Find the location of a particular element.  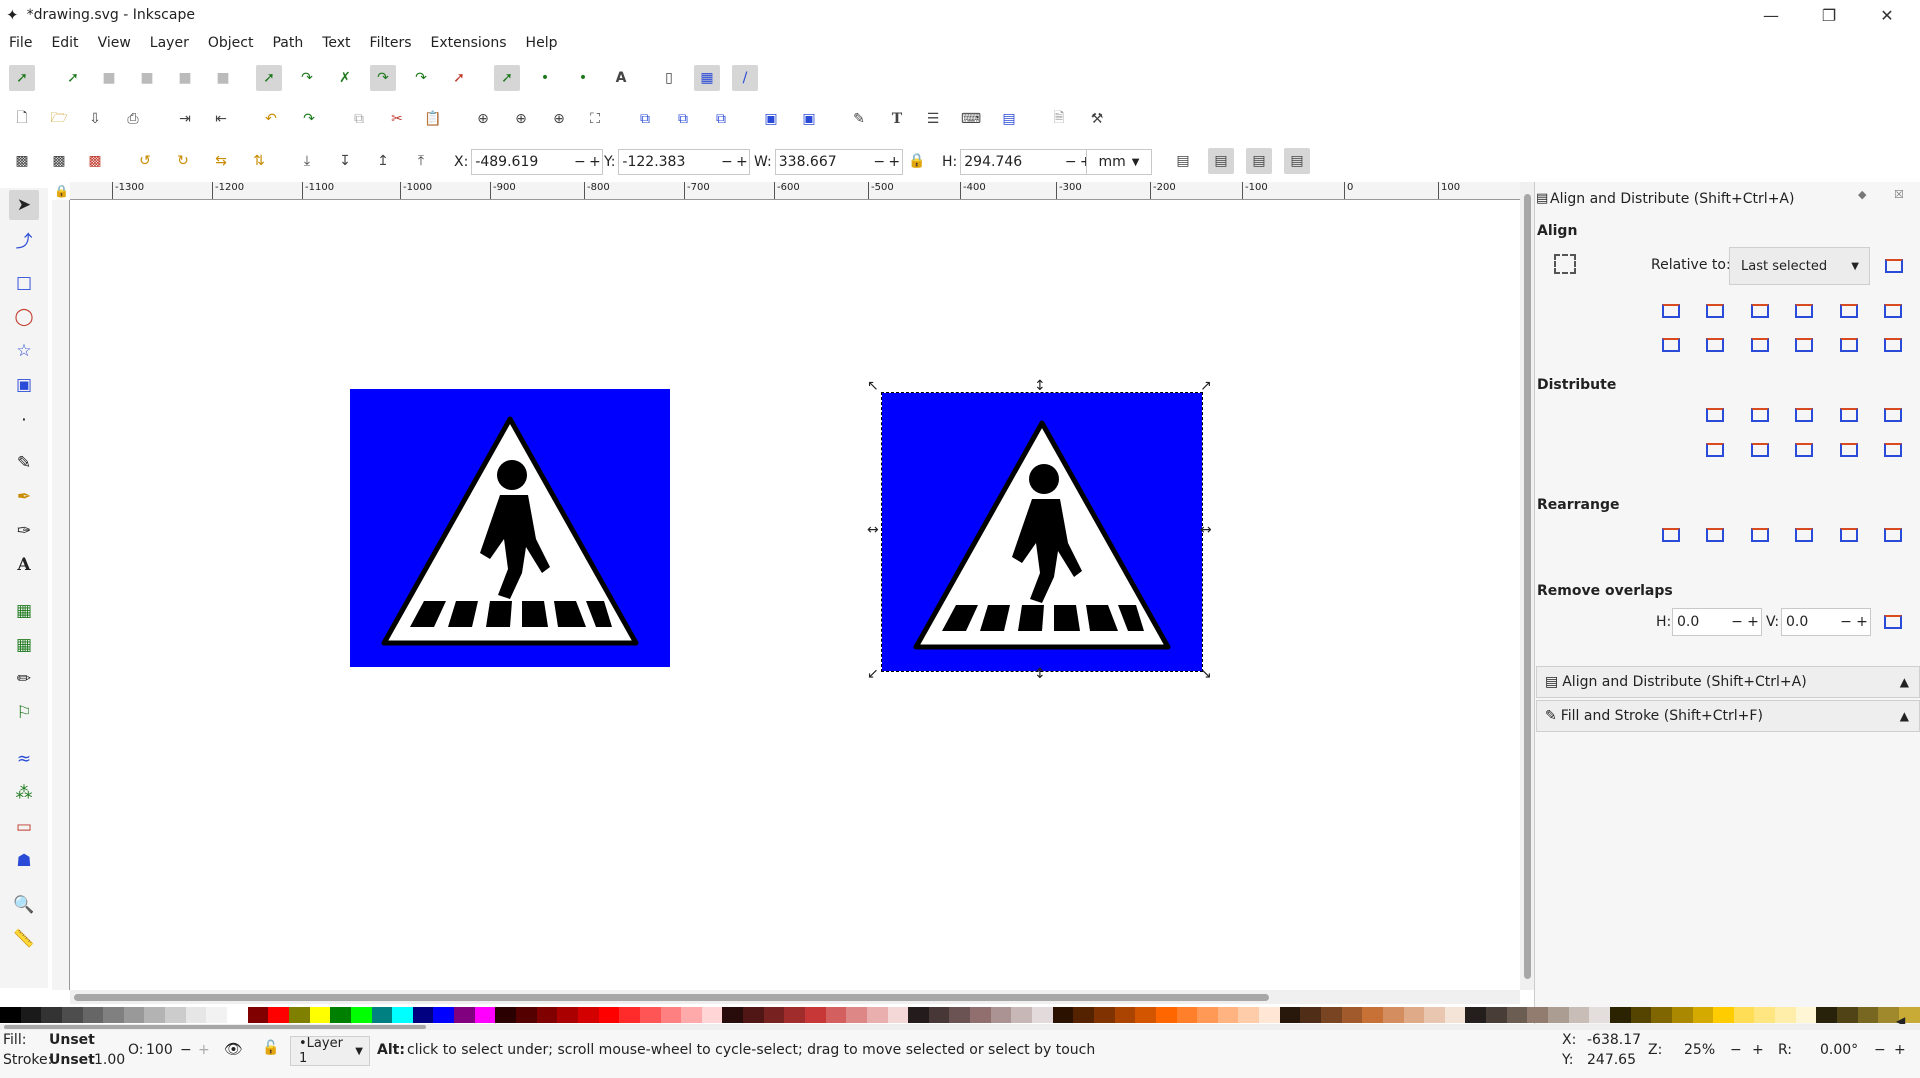

cut-icon: ✂ is located at coordinates (397, 119).